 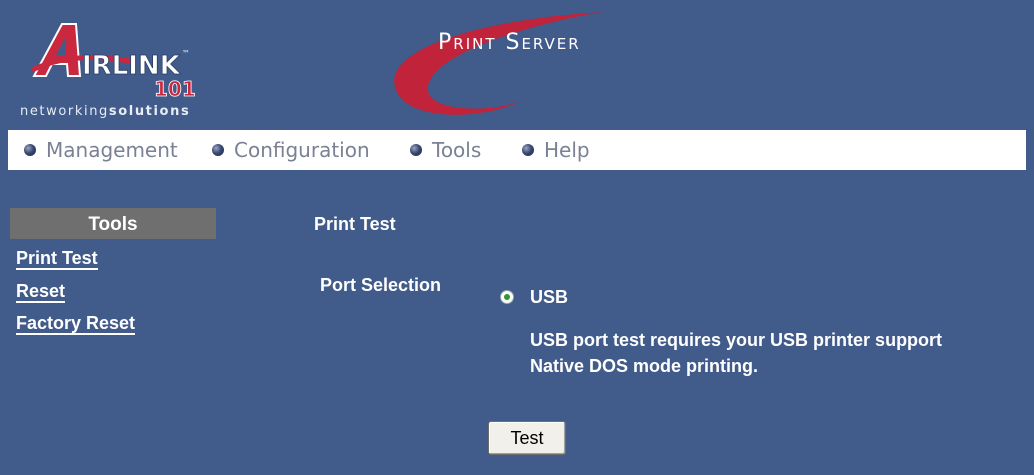 What do you see at coordinates (509, 42) in the screenshot?
I see `product-title: Print Server` at bounding box center [509, 42].